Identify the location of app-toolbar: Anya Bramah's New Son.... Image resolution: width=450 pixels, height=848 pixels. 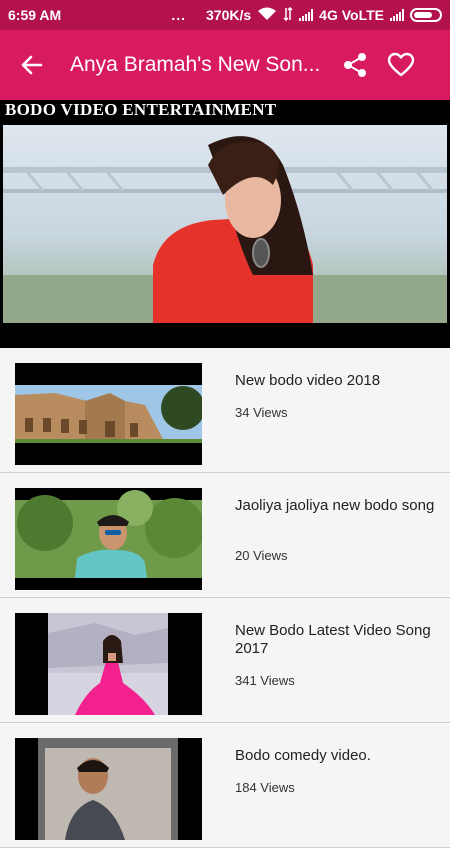
(225, 65).